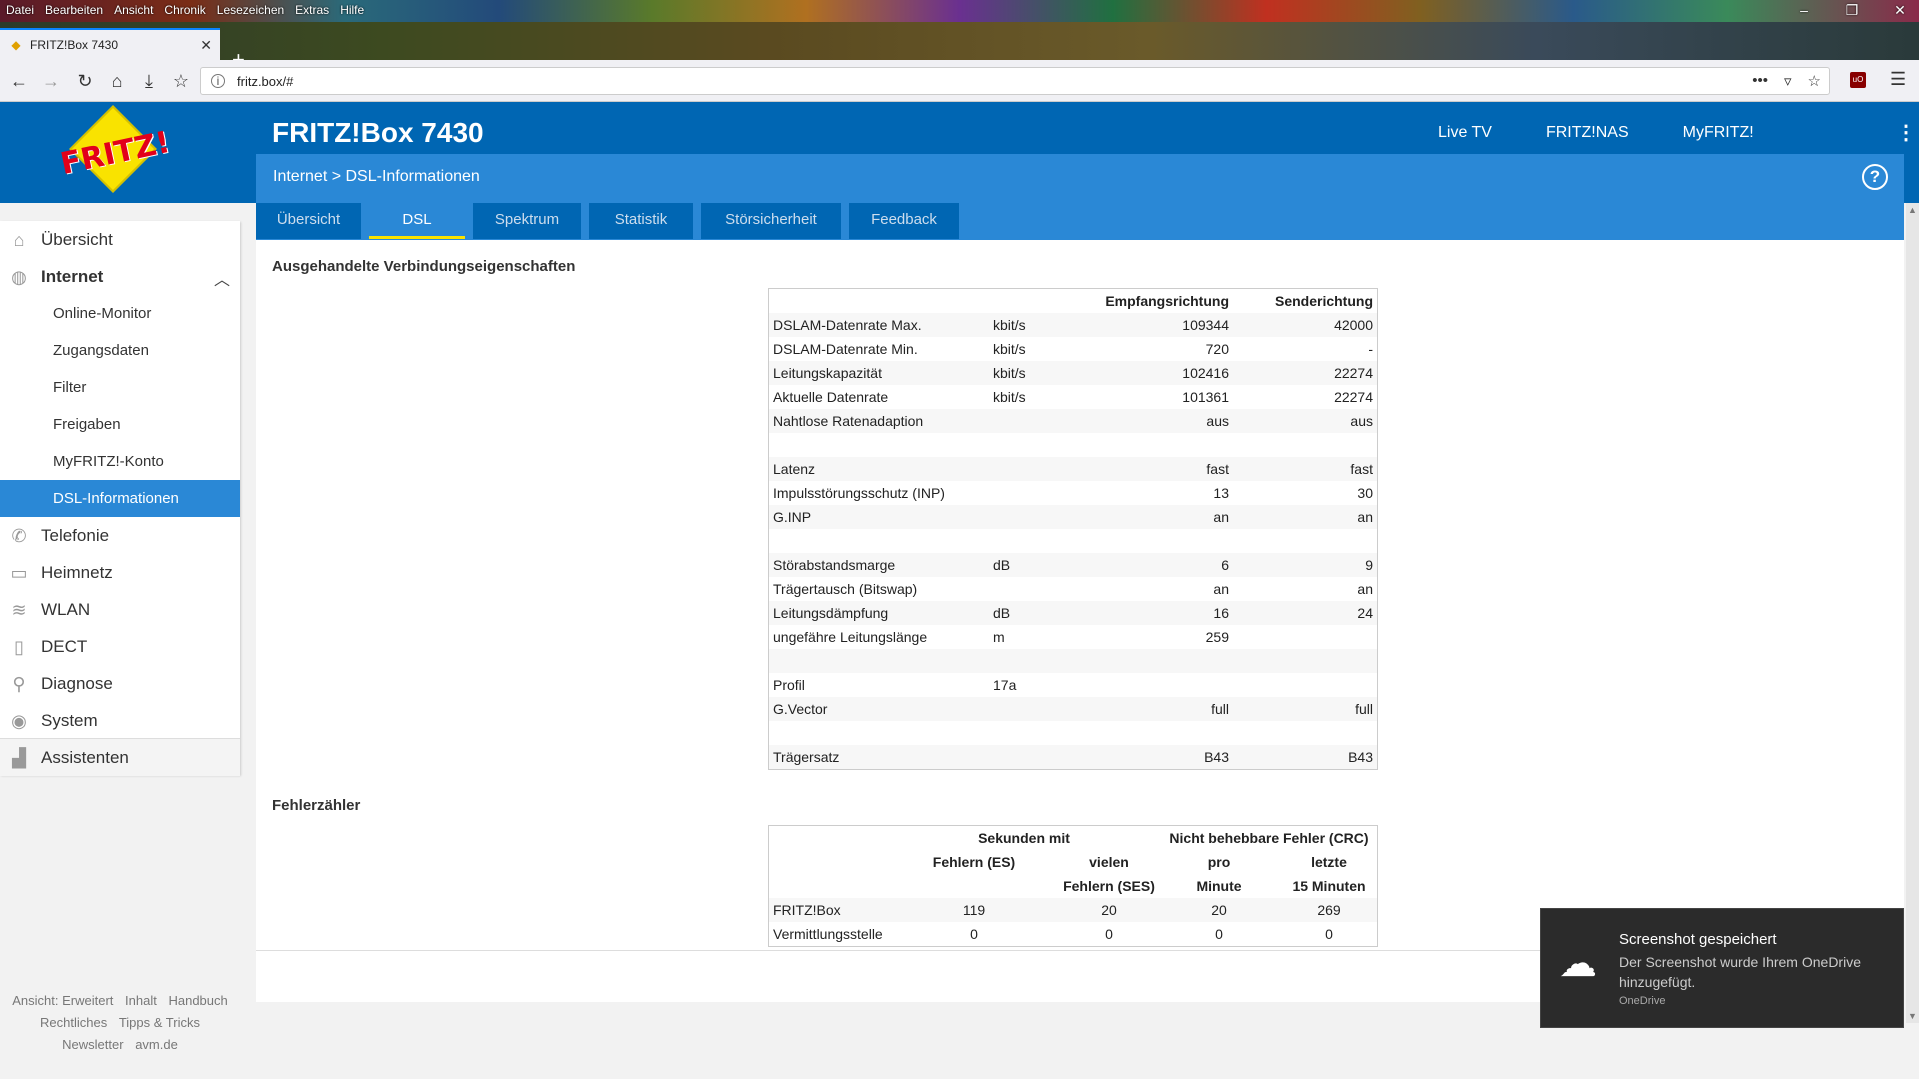  I want to click on sidebar-sub-freigaben: Freigaben, so click(120, 424).